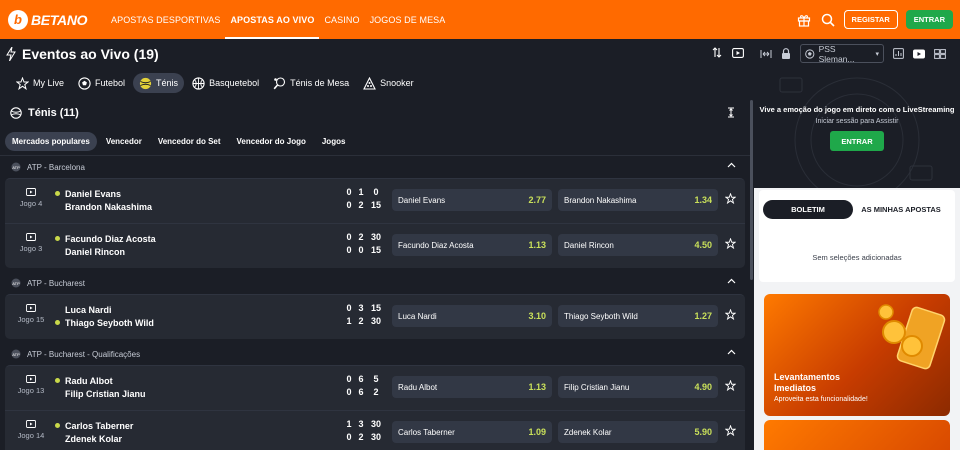 The image size is (960, 450). I want to click on livestream-login-button: ENTRAR, so click(857, 141).